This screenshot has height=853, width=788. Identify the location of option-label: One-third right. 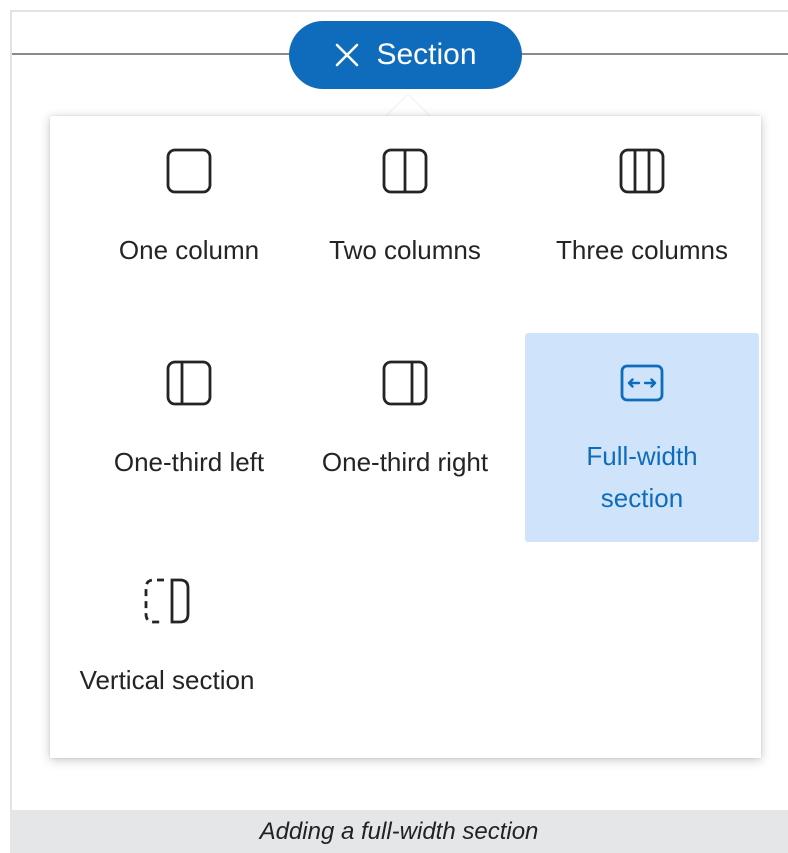
(405, 462).